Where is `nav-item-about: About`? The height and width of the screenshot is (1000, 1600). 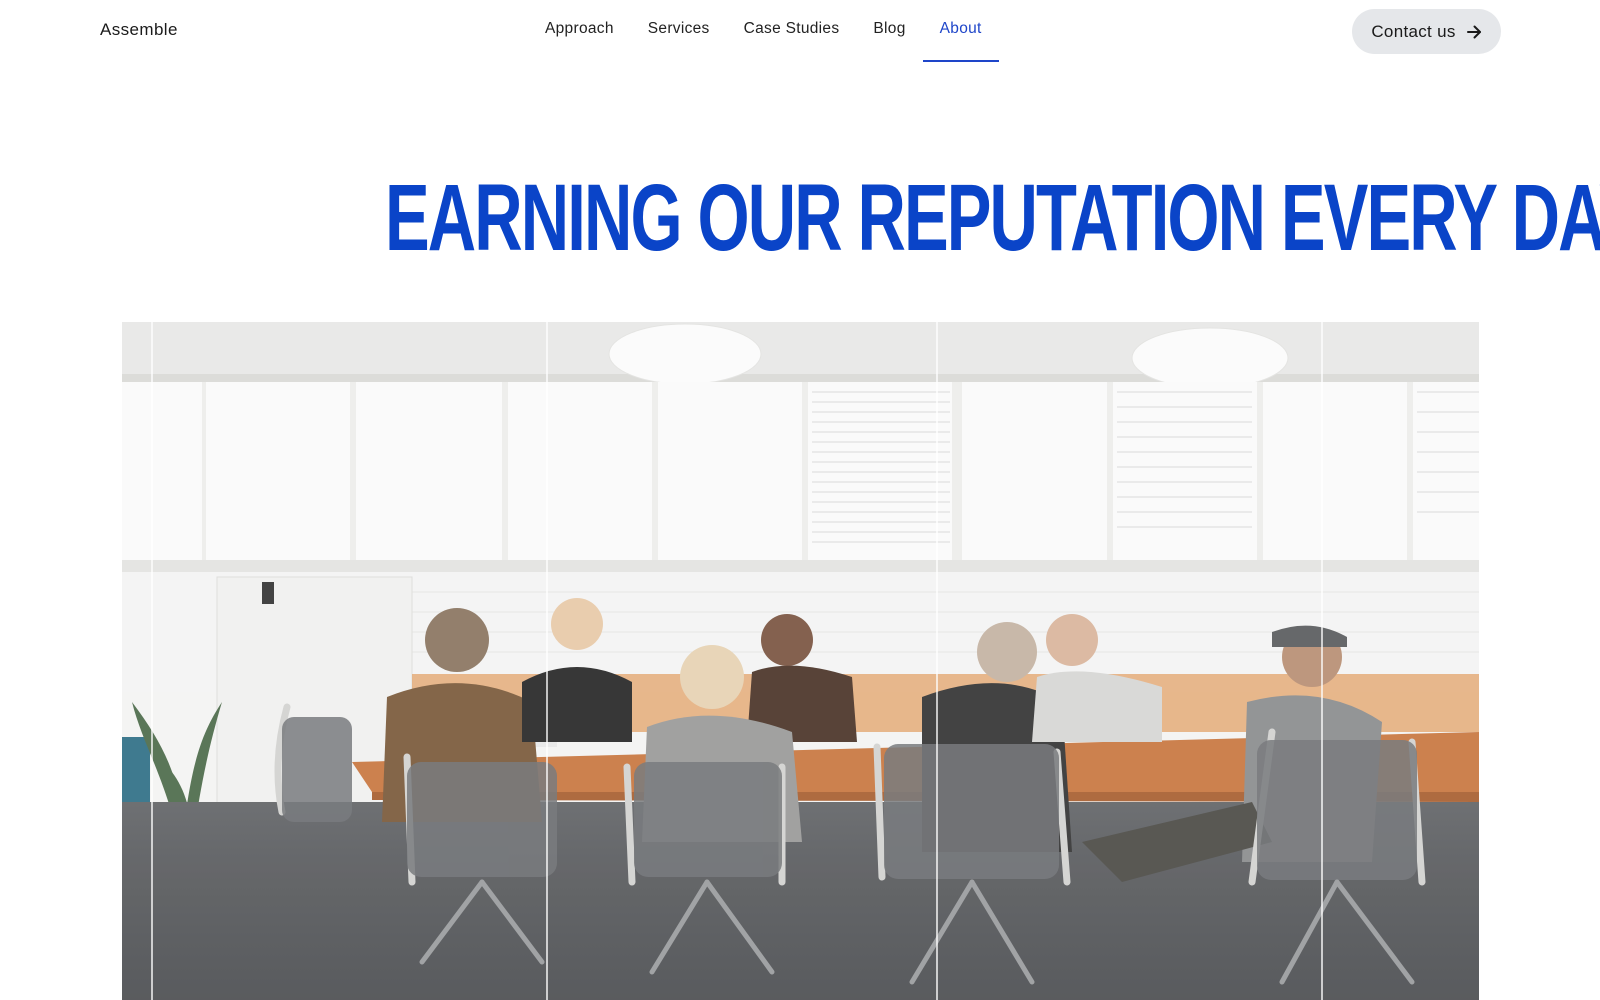 nav-item-about: About is located at coordinates (960, 31).